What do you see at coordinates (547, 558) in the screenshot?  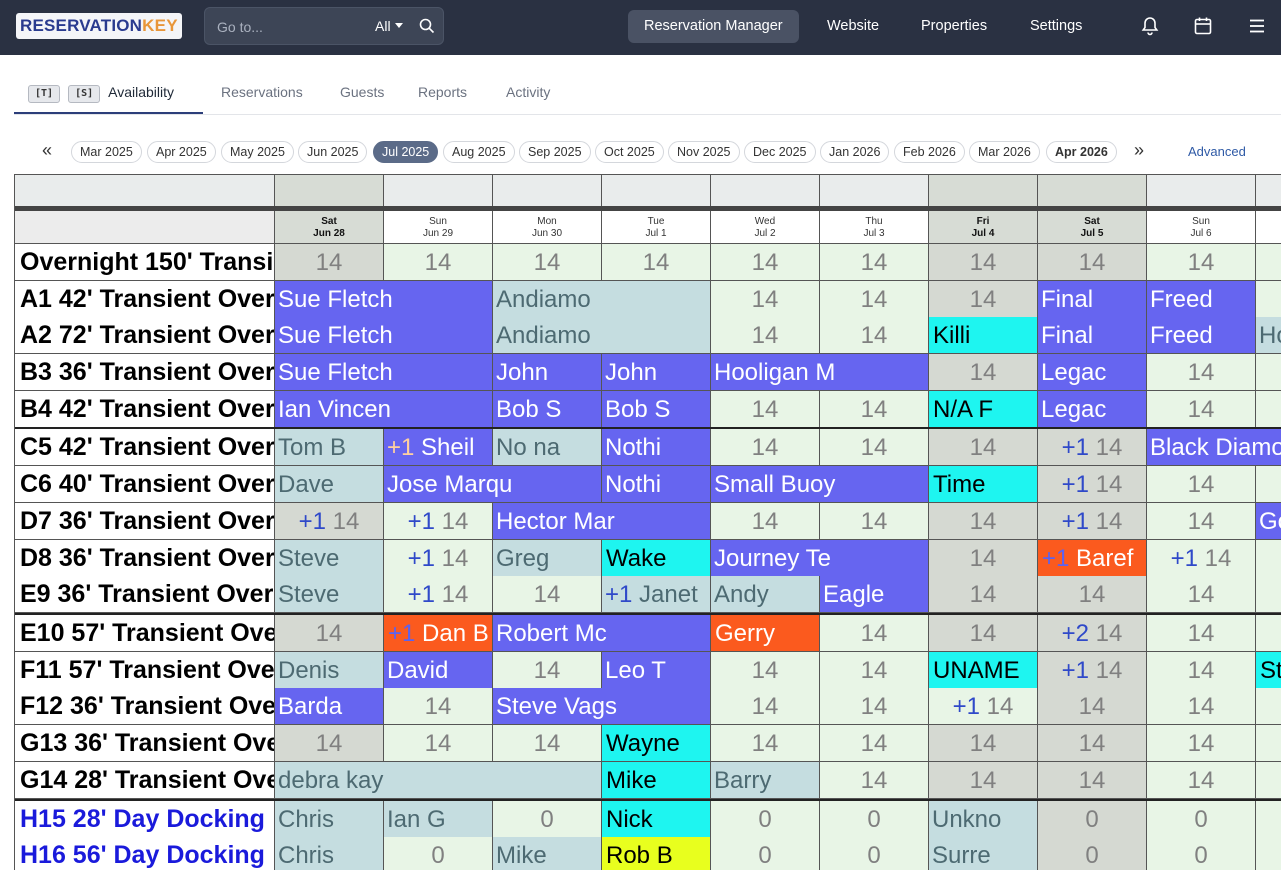 I see `reservation-block: Greg` at bounding box center [547, 558].